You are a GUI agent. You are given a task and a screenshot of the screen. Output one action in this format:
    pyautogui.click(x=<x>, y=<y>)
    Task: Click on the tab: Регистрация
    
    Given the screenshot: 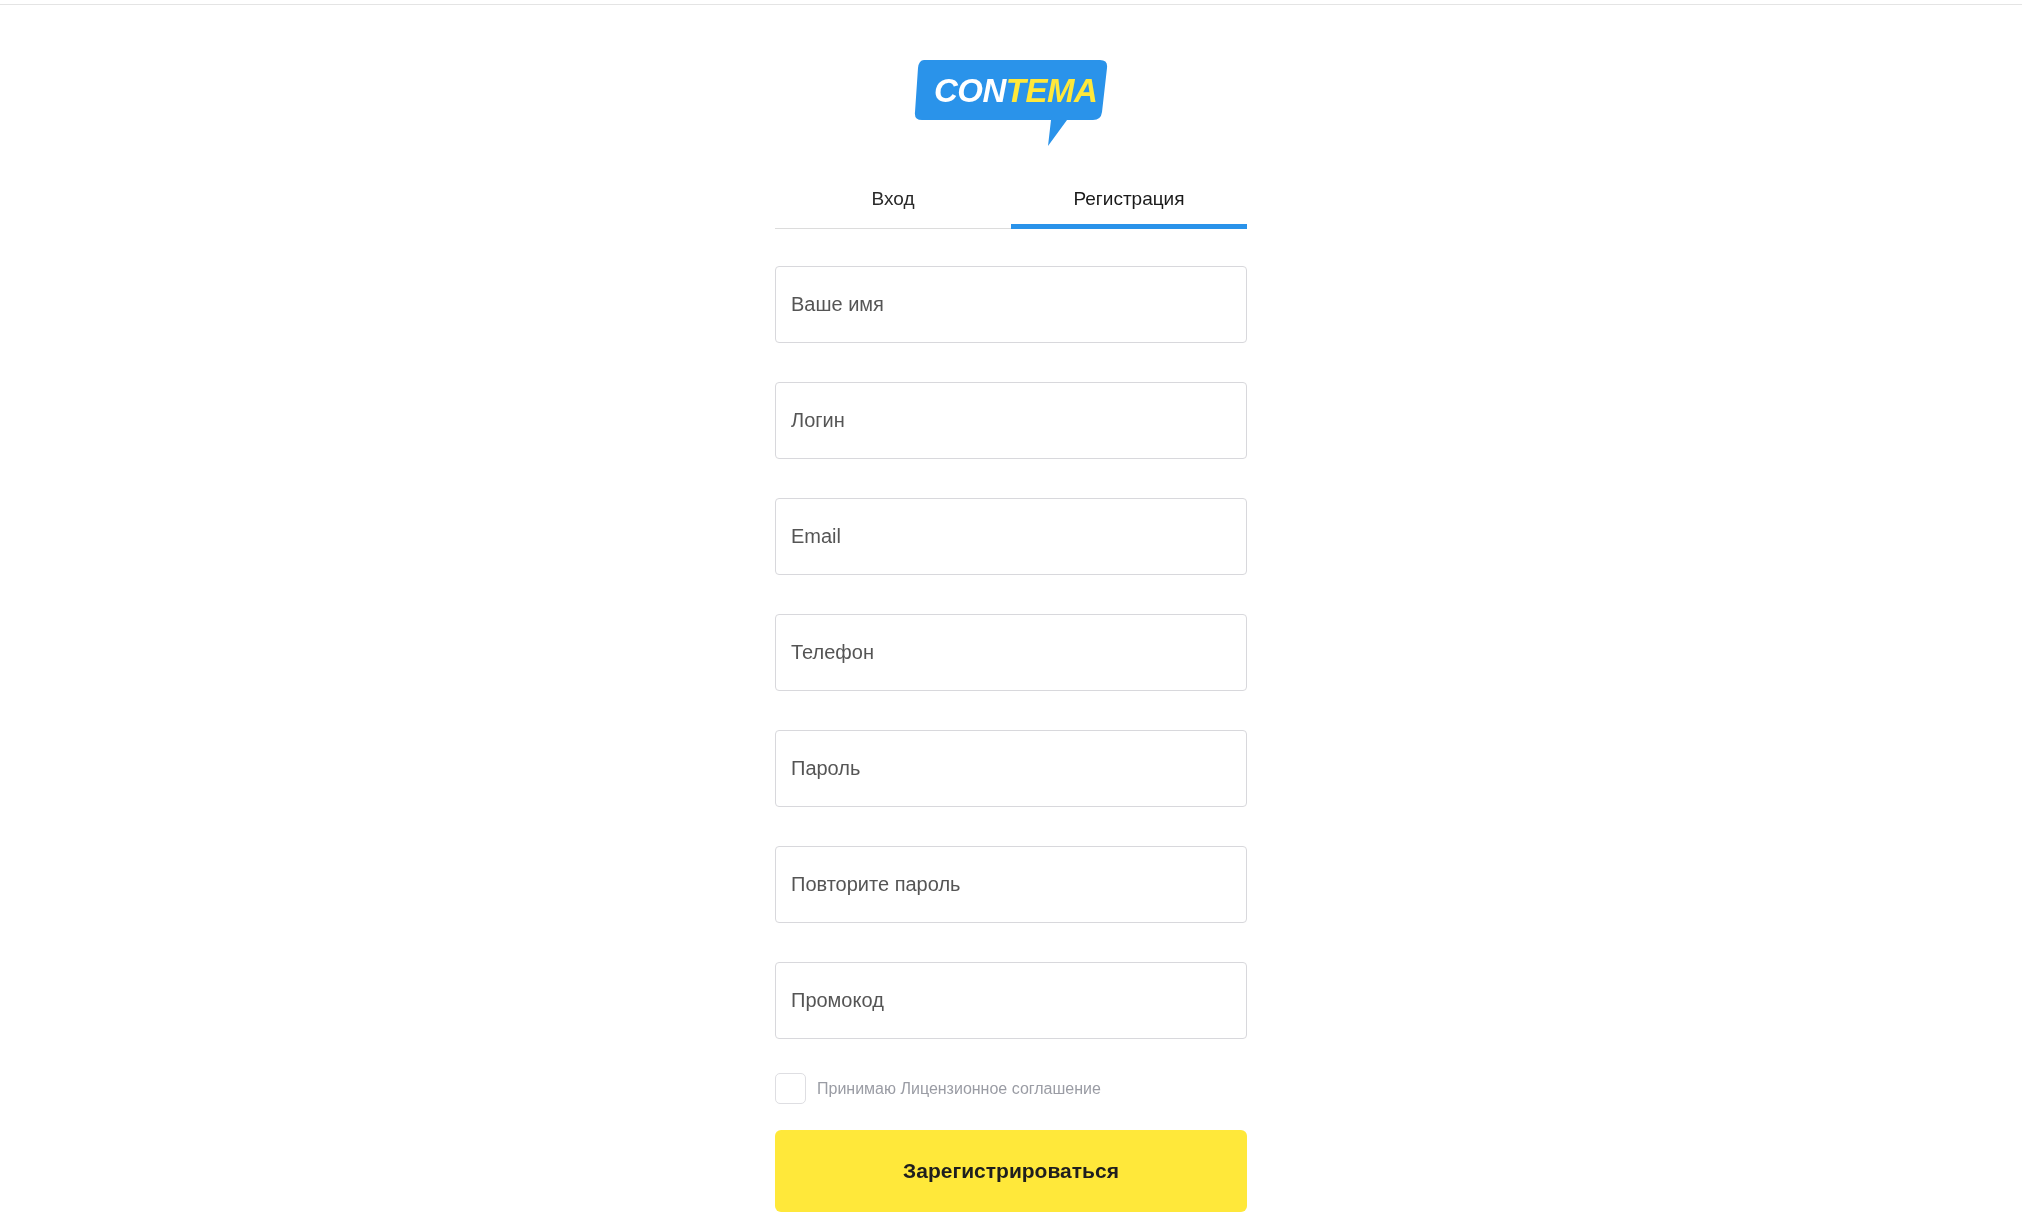 What is the action you would take?
    pyautogui.click(x=1129, y=202)
    